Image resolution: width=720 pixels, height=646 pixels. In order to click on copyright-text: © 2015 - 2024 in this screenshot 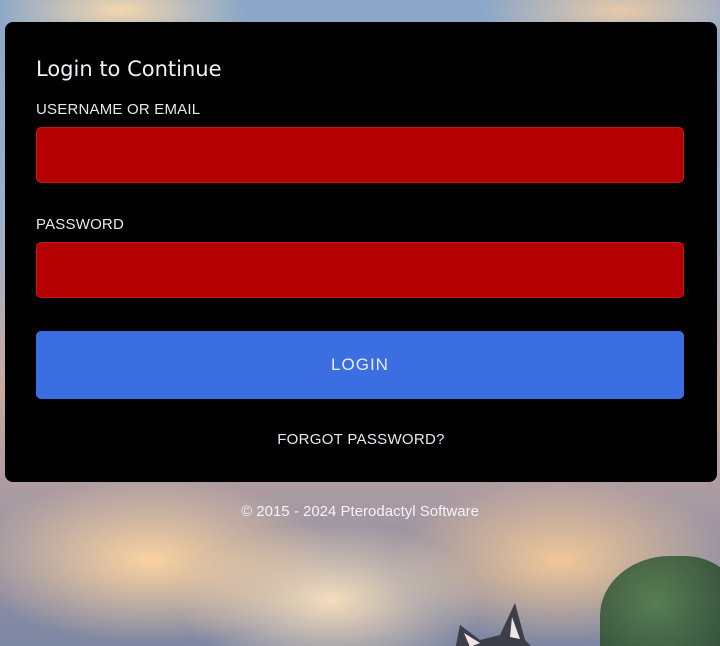, I will do `click(289, 511)`.